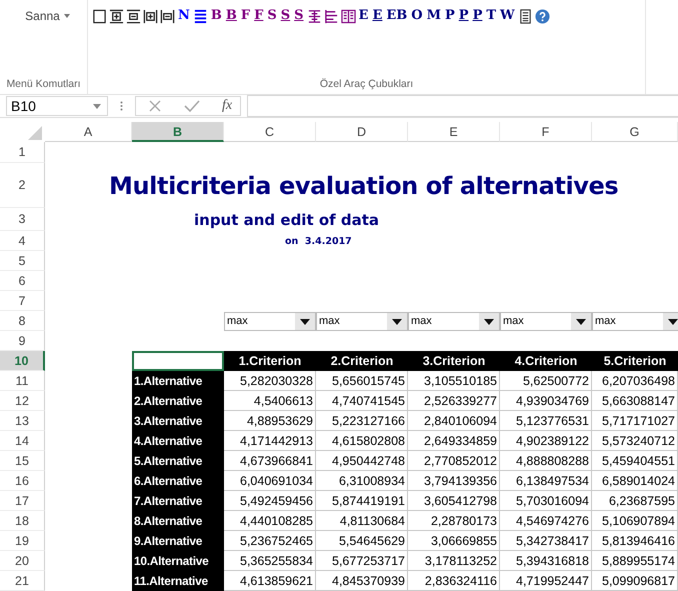  Describe the element at coordinates (396, 16) in the screenshot. I see `toolbar-button: EB` at that location.